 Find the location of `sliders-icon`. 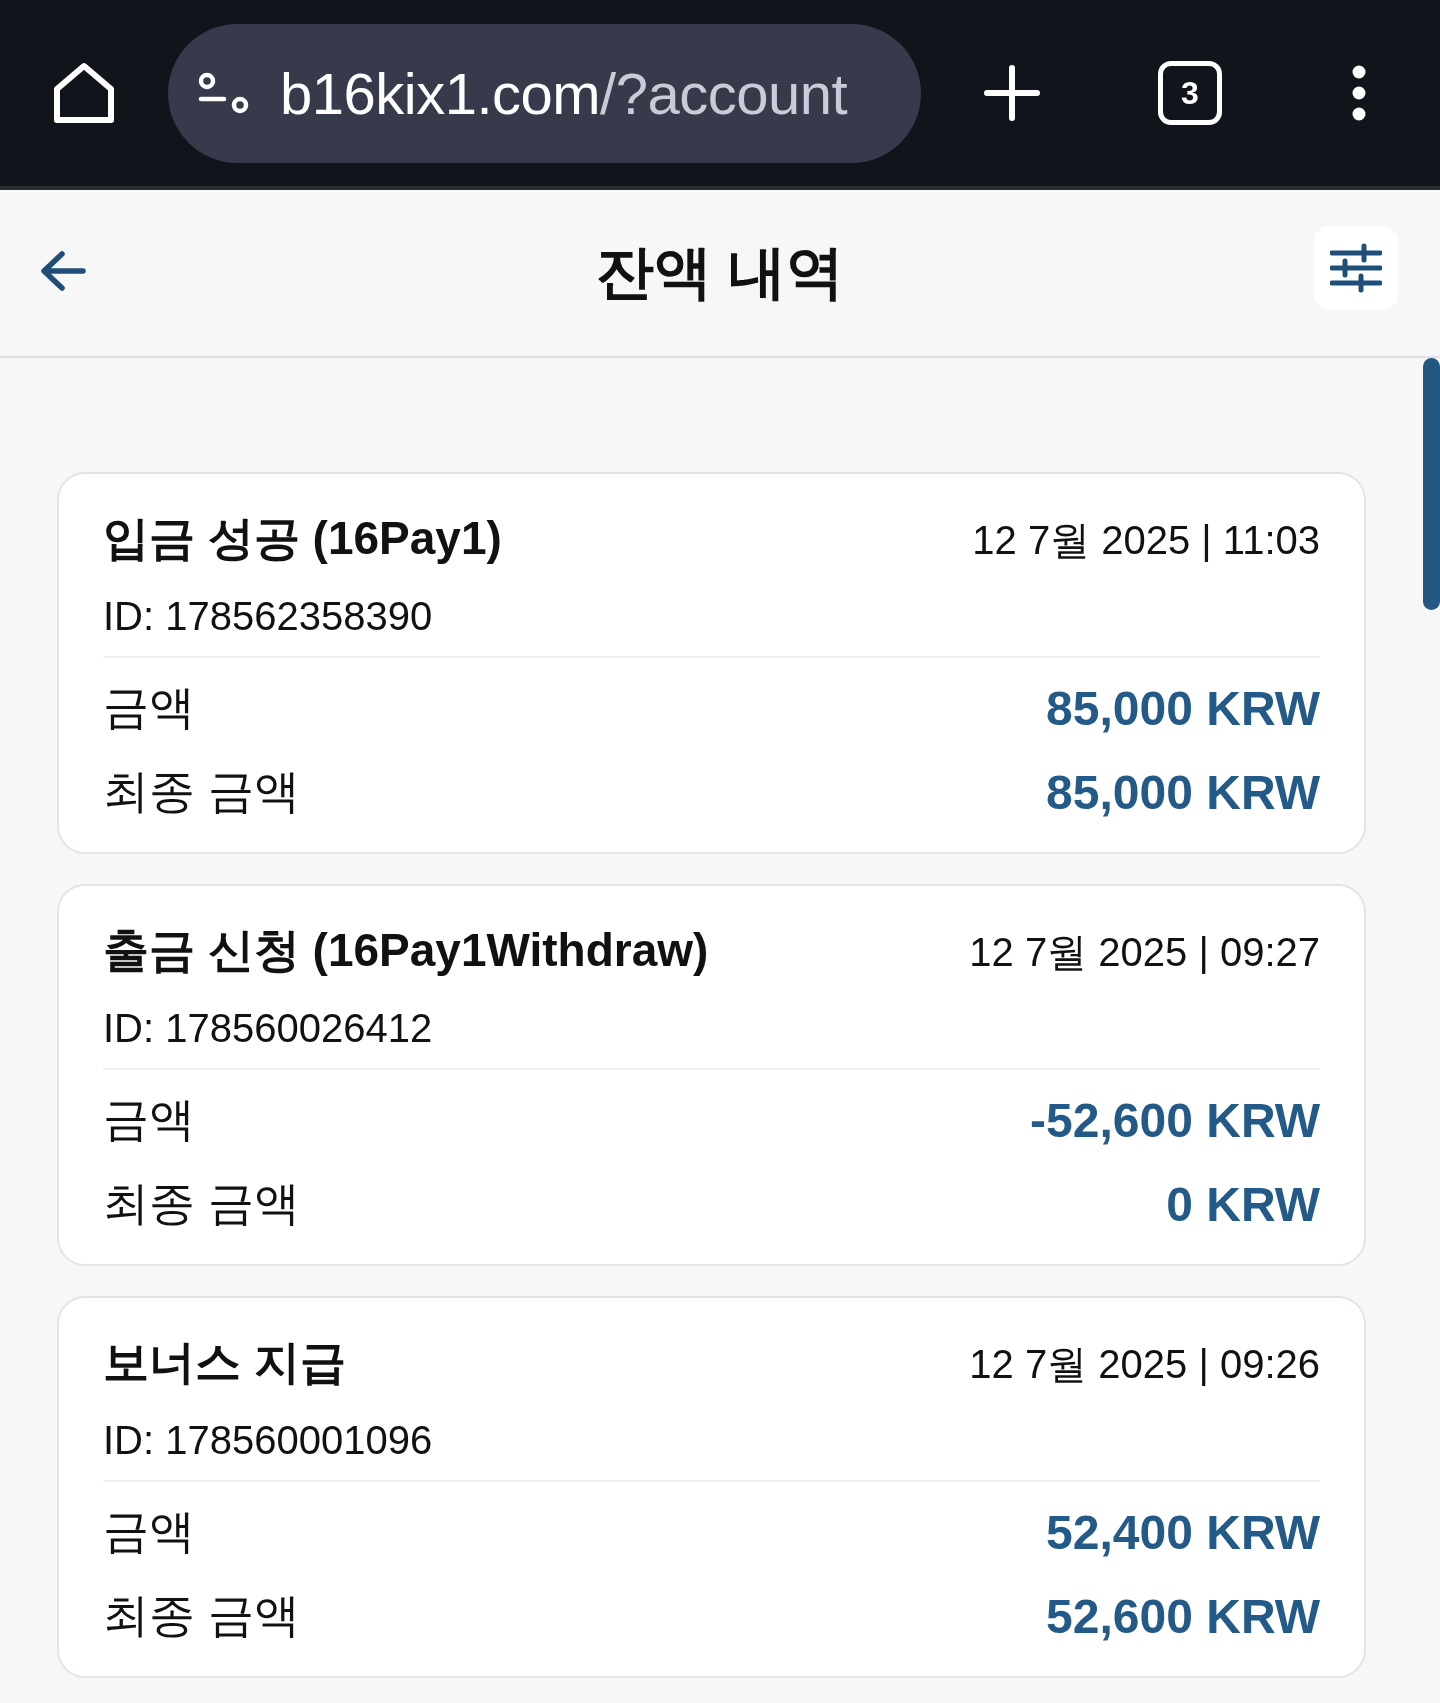

sliders-icon is located at coordinates (1356, 268).